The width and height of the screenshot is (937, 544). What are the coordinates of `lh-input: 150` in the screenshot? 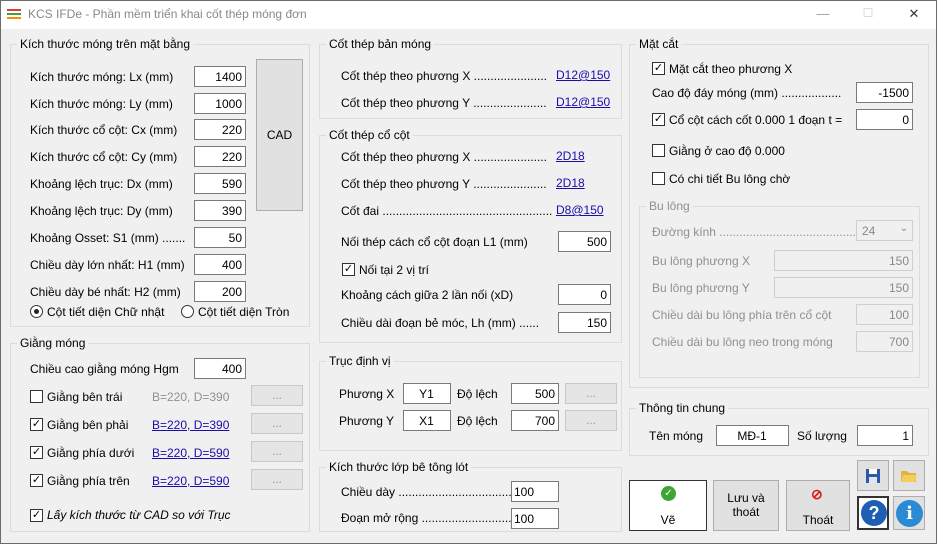 It's located at (584, 322).